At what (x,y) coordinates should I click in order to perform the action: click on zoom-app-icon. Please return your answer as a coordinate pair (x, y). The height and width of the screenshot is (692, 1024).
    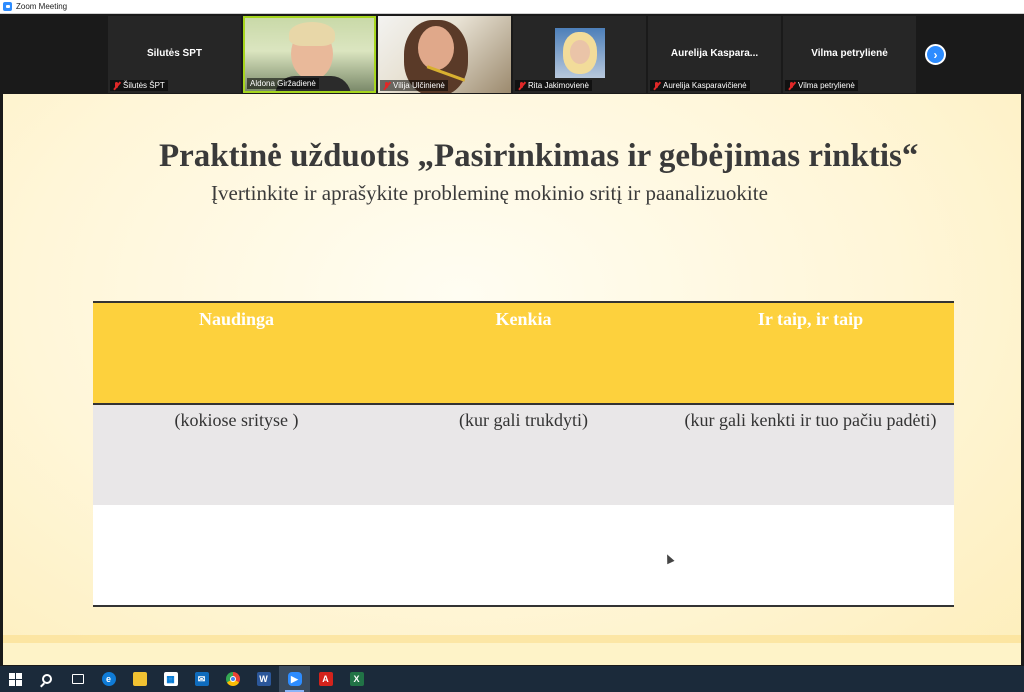
    Looking at the image, I should click on (7, 6).